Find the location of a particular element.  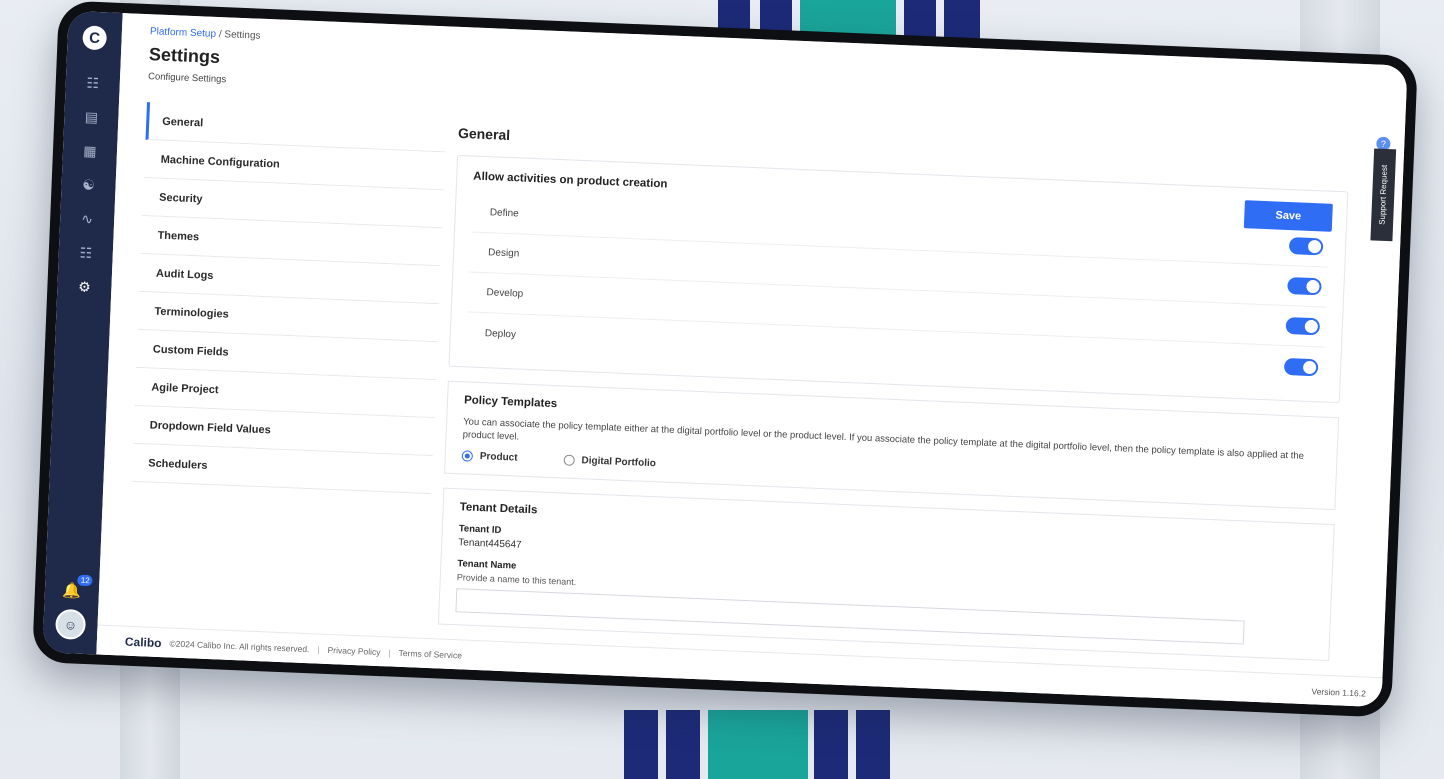

activity-label: Deploy is located at coordinates (500, 333).